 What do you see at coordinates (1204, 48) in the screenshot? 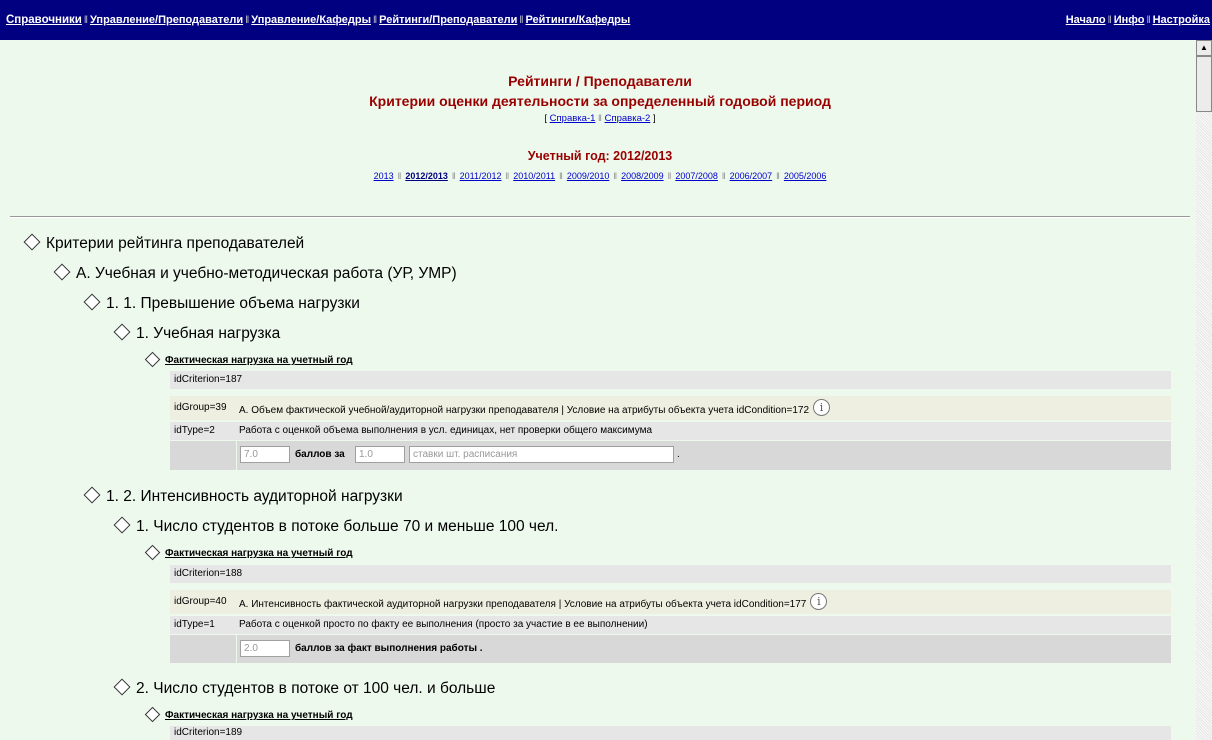
I see `scroll-up-arrow-icon: ▲` at bounding box center [1204, 48].